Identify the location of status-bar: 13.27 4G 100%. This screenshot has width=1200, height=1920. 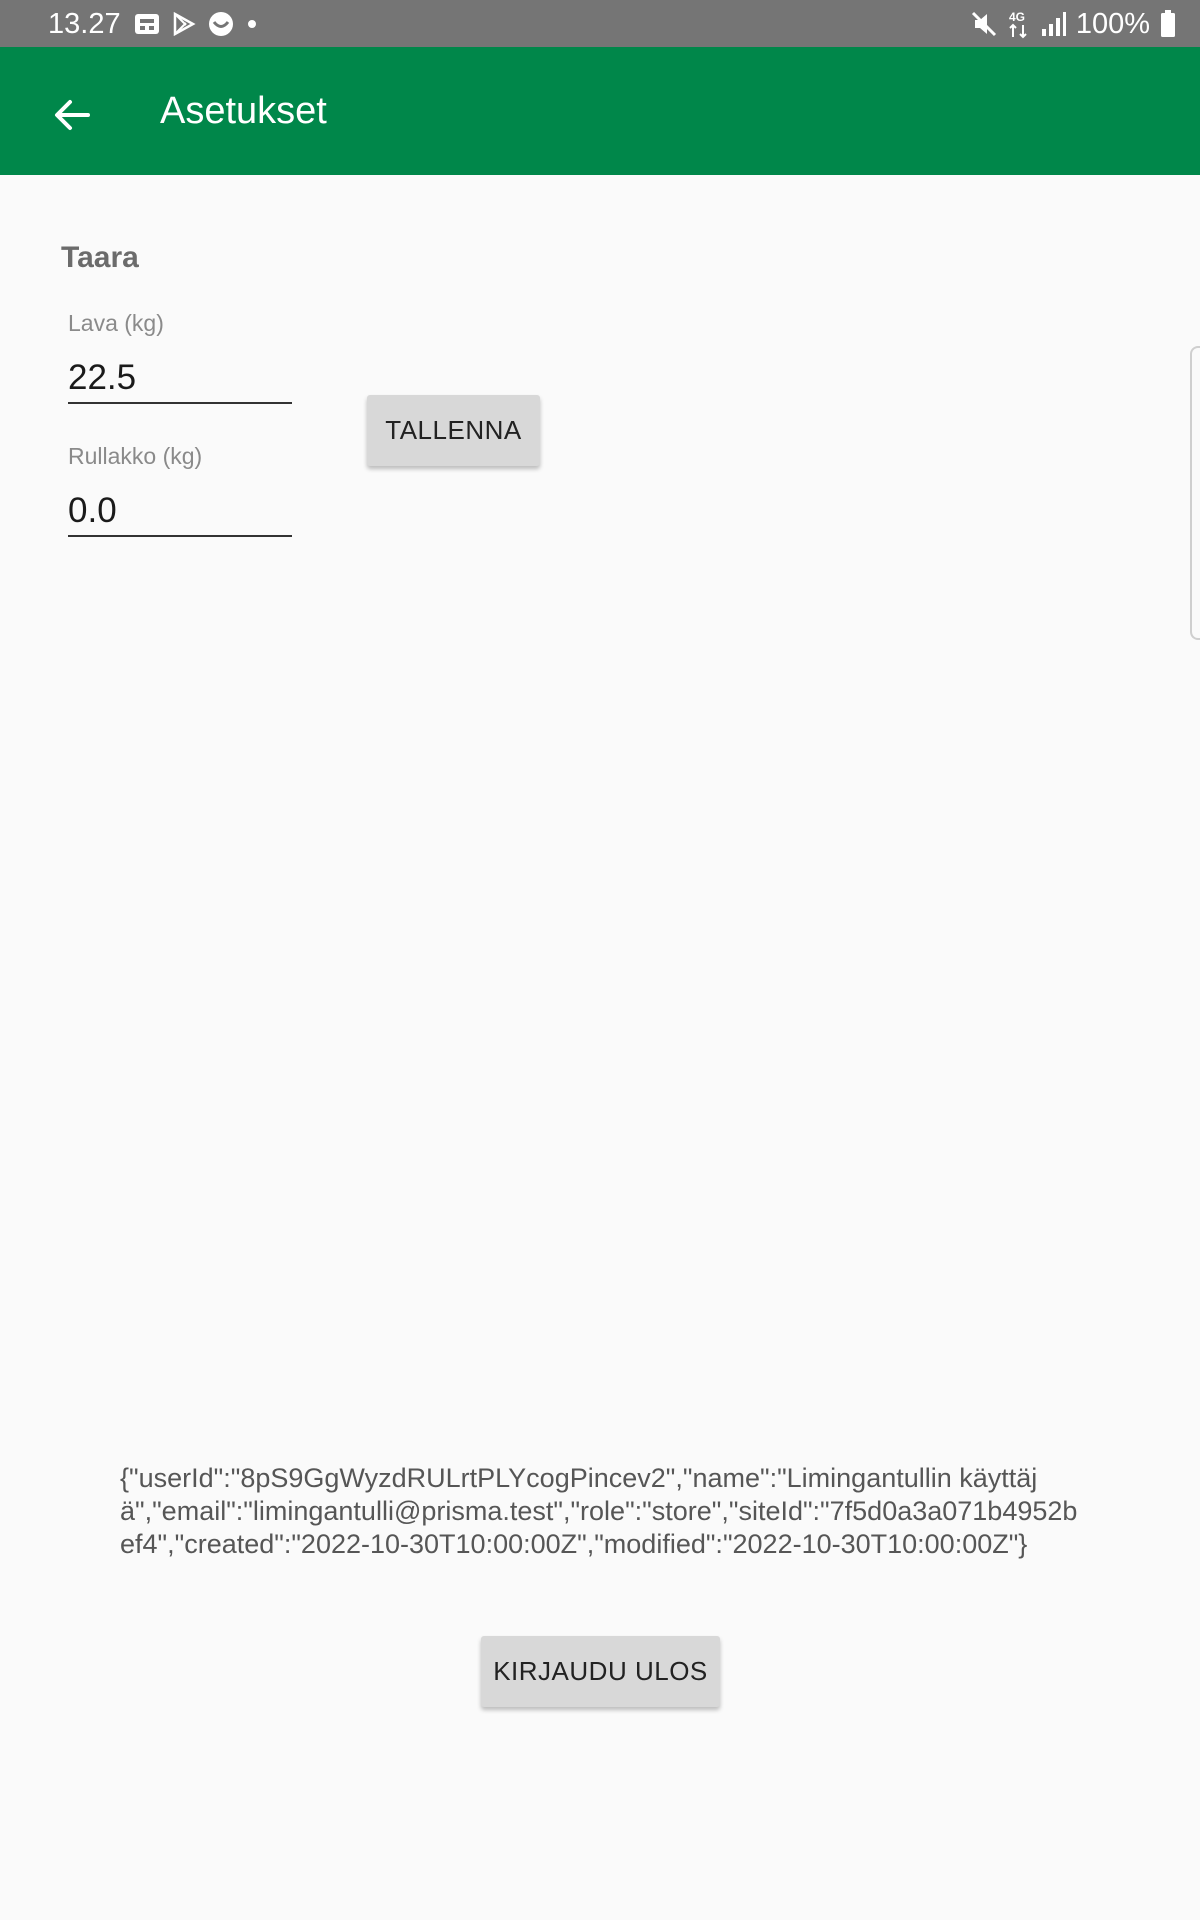
(600, 23).